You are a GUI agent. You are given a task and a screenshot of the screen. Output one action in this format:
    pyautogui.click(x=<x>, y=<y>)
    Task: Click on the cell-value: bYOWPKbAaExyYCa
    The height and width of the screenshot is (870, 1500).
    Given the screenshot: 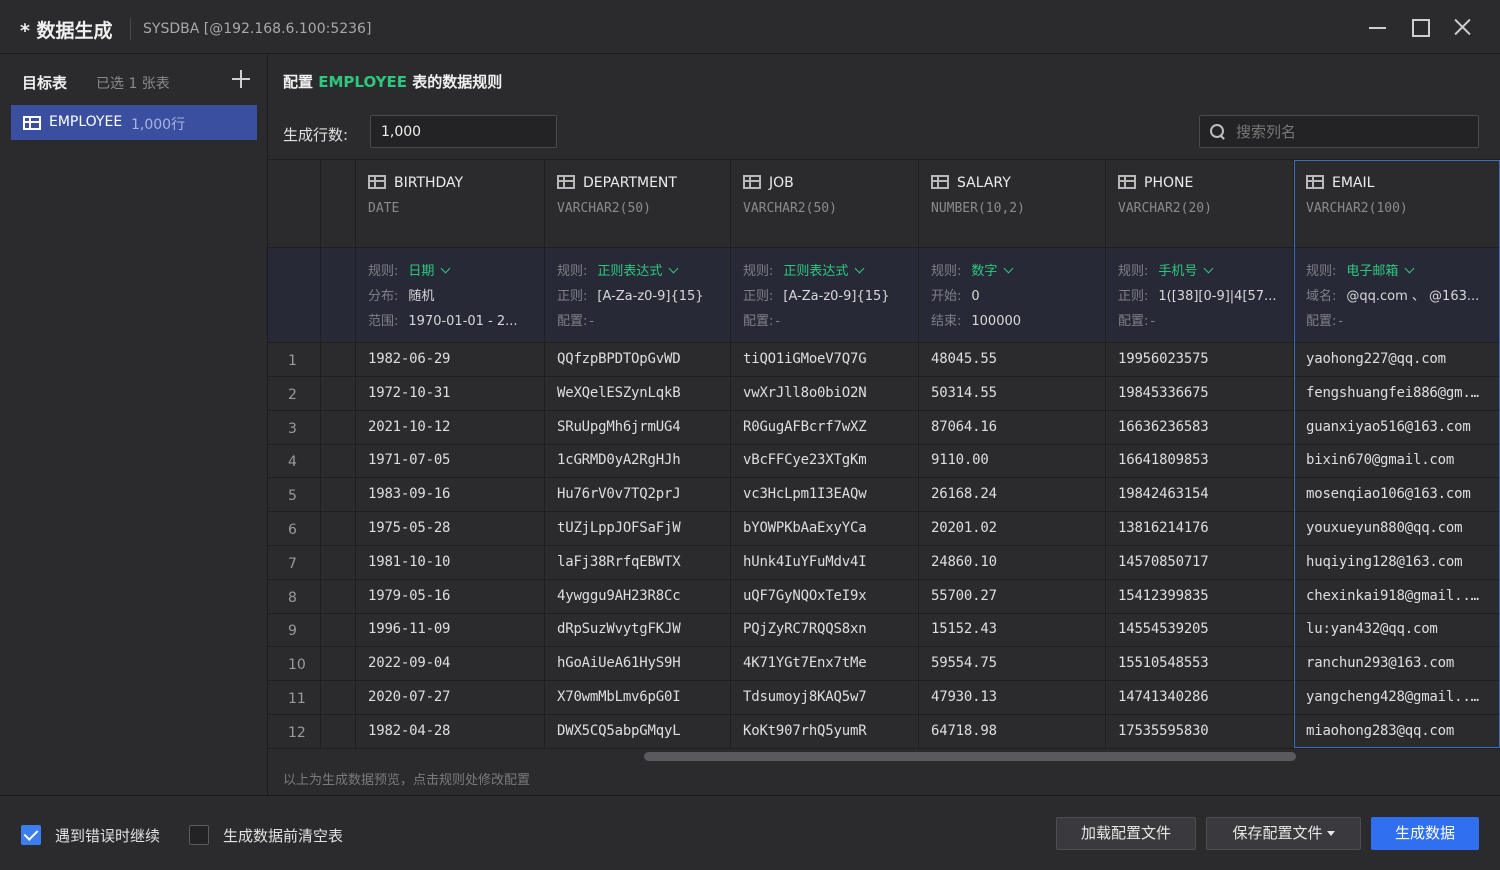 What is the action you would take?
    pyautogui.click(x=805, y=528)
    